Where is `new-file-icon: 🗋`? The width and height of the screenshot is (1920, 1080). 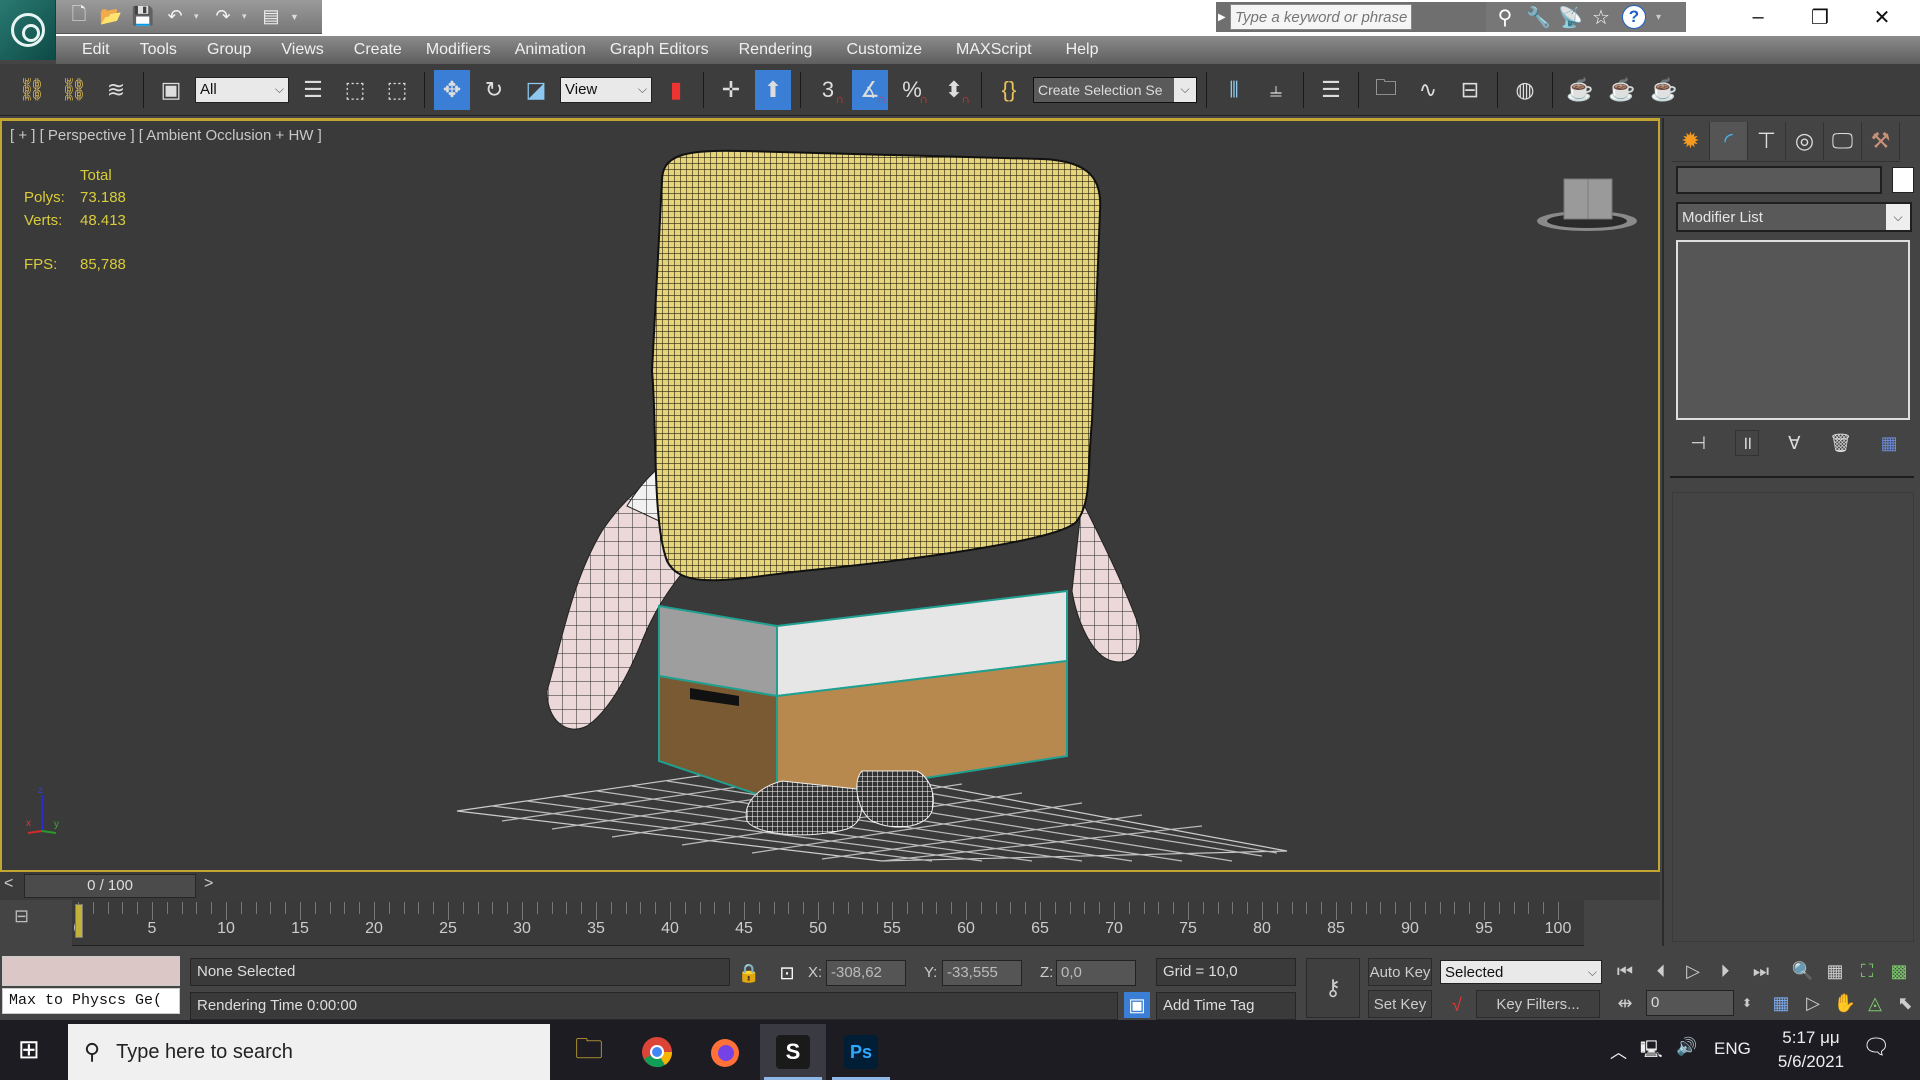 new-file-icon: 🗋 is located at coordinates (79, 16).